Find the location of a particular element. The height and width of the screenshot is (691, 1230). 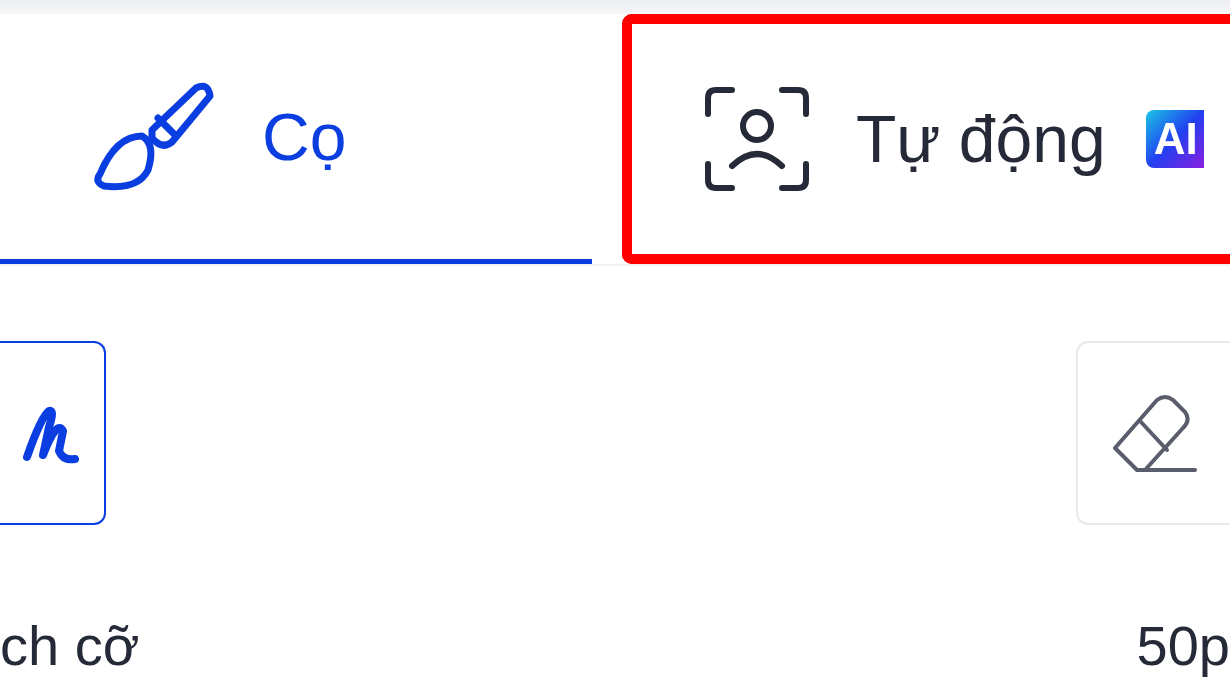

size-value: 50p is located at coordinates (1183, 645).